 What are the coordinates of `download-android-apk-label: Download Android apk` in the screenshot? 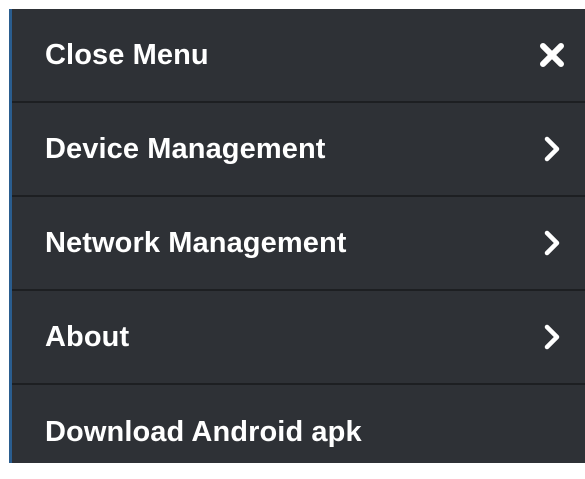 It's located at (203, 431).